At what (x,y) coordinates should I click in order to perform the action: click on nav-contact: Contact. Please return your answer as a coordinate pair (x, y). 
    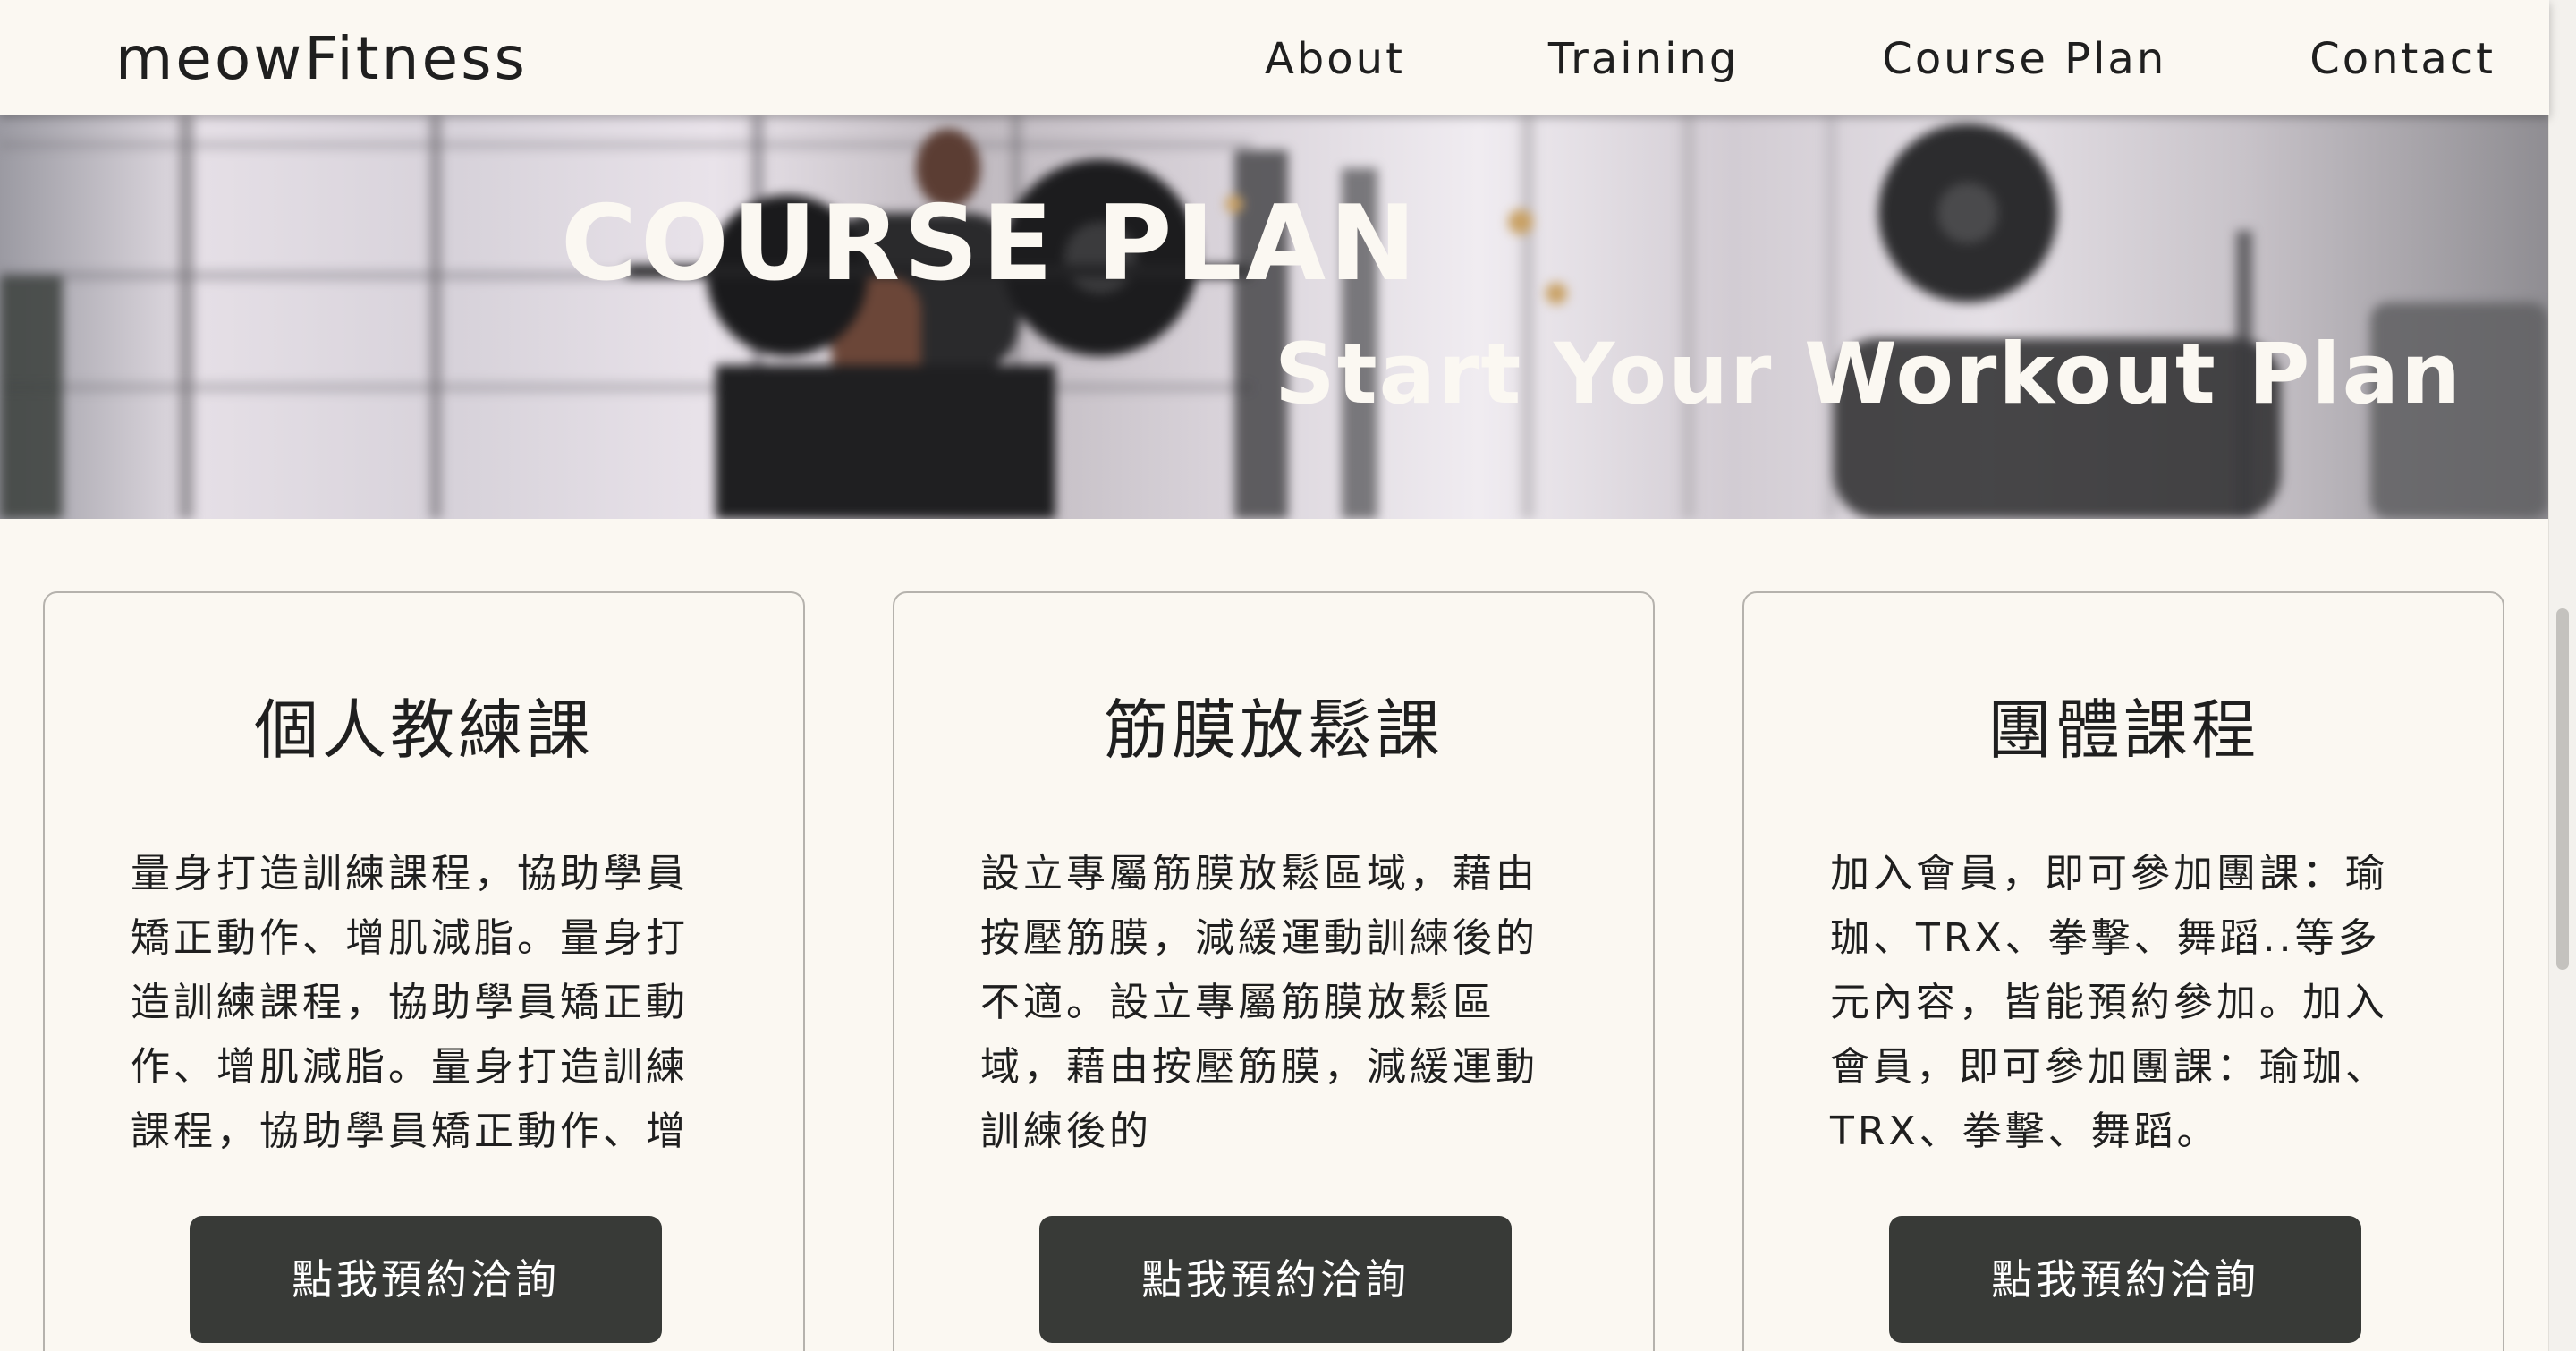
    Looking at the image, I should click on (2402, 59).